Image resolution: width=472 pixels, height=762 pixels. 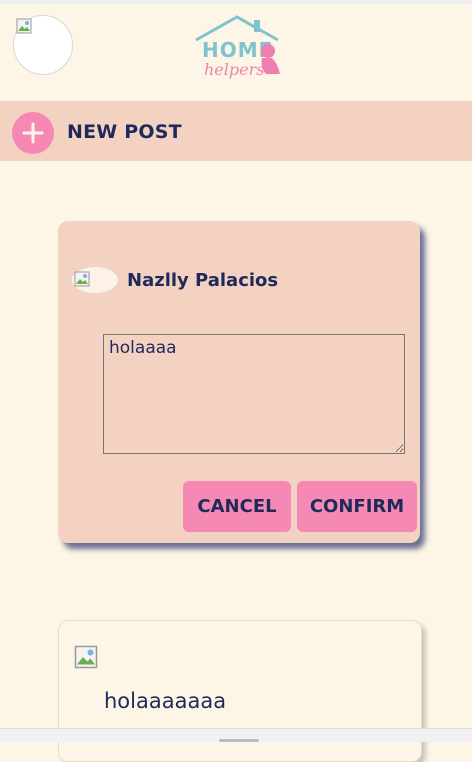 I want to click on home-helpers-logo: HOME helpers, so click(x=237, y=54).